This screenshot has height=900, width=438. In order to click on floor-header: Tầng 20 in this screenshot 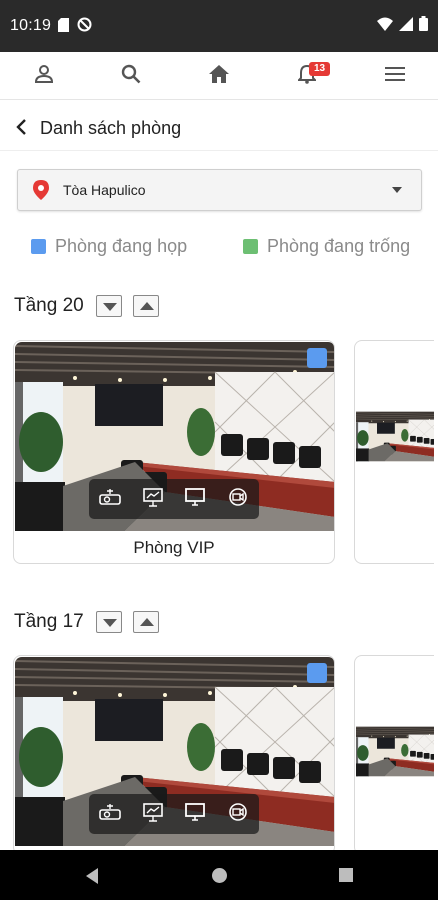, I will do `click(92, 306)`.